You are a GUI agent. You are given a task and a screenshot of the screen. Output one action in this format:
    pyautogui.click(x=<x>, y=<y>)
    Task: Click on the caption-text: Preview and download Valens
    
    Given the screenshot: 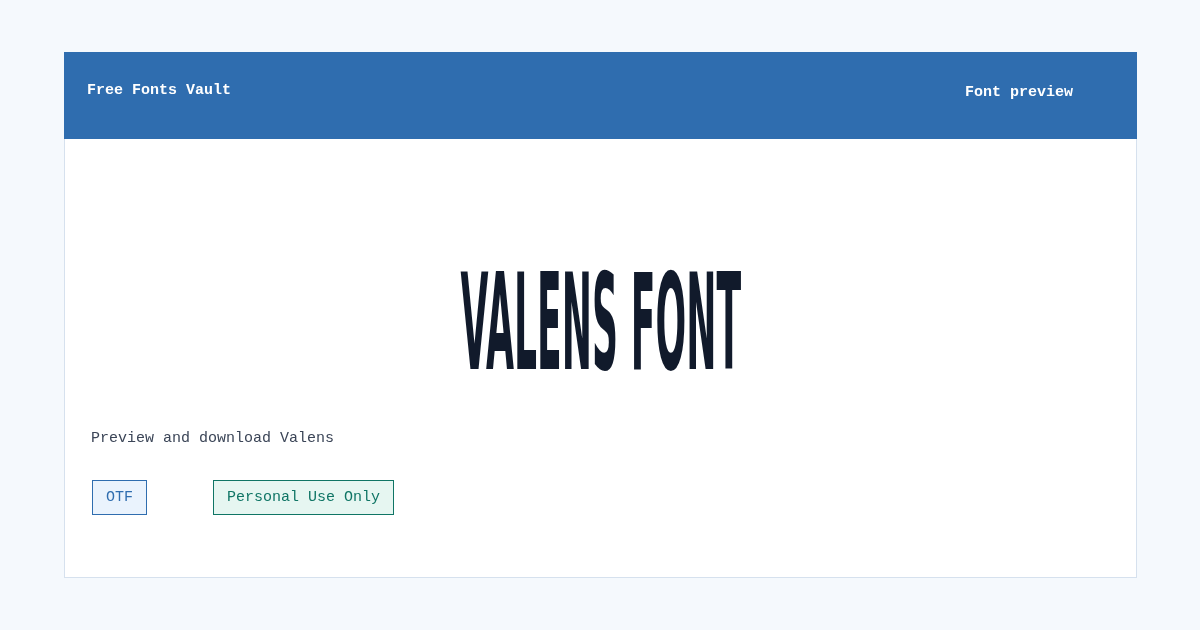 What is the action you would take?
    pyautogui.click(x=213, y=438)
    